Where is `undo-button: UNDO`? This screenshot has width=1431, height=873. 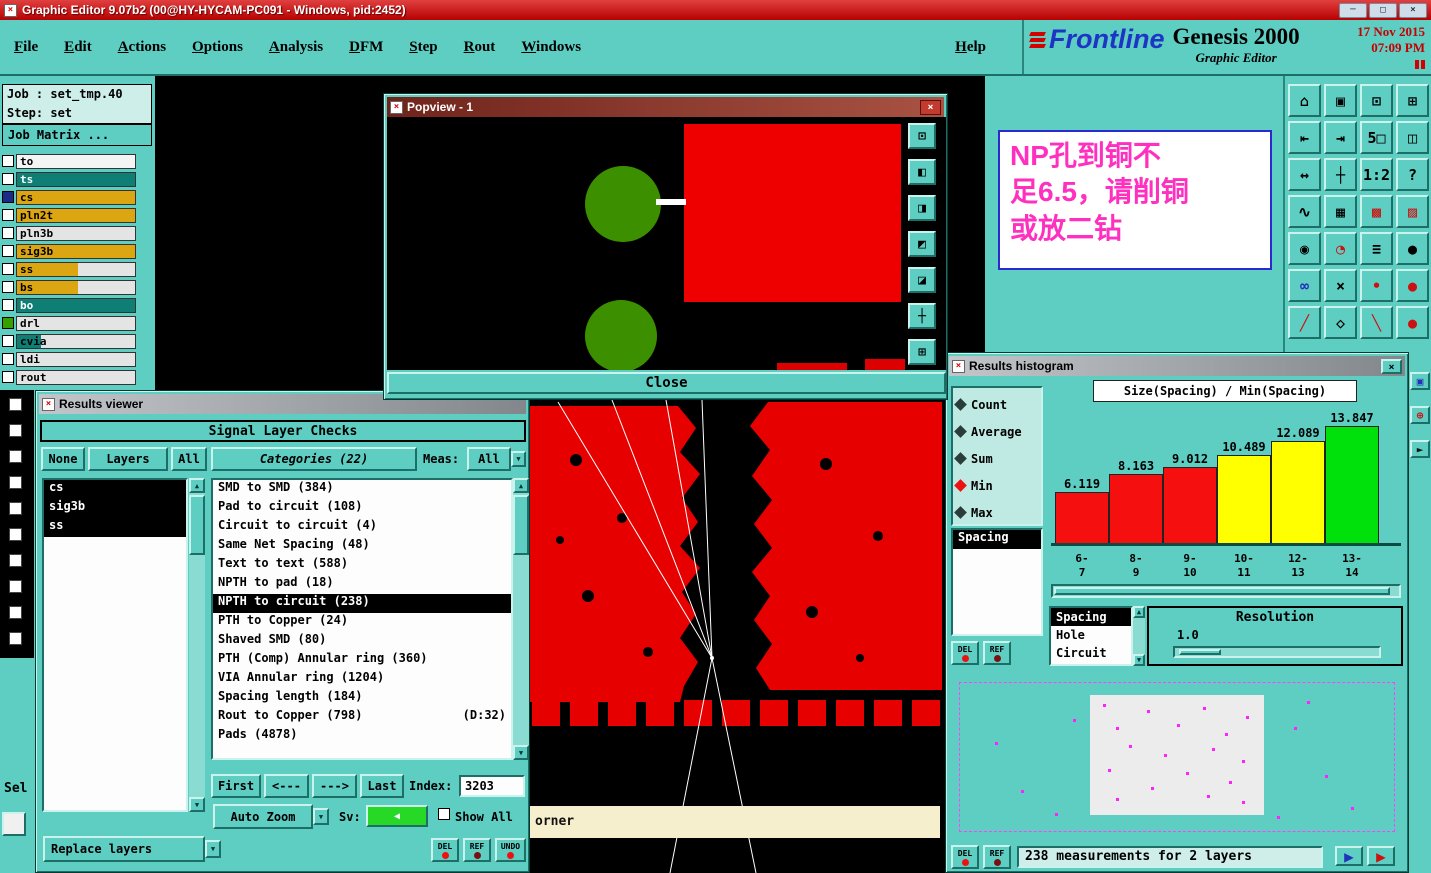
undo-button: UNDO is located at coordinates (510, 850).